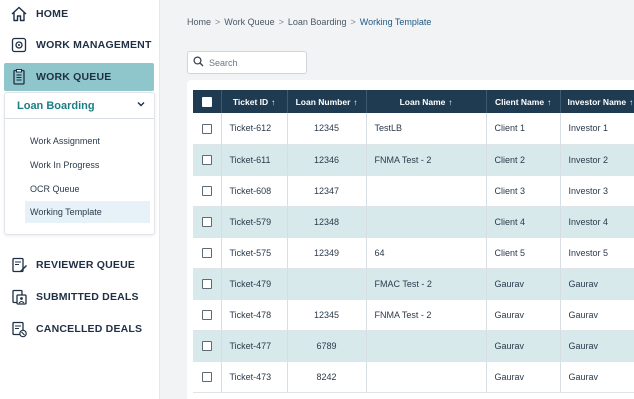  I want to click on nav-cancelled-deals-label: CANCELLED DEALS, so click(89, 329).